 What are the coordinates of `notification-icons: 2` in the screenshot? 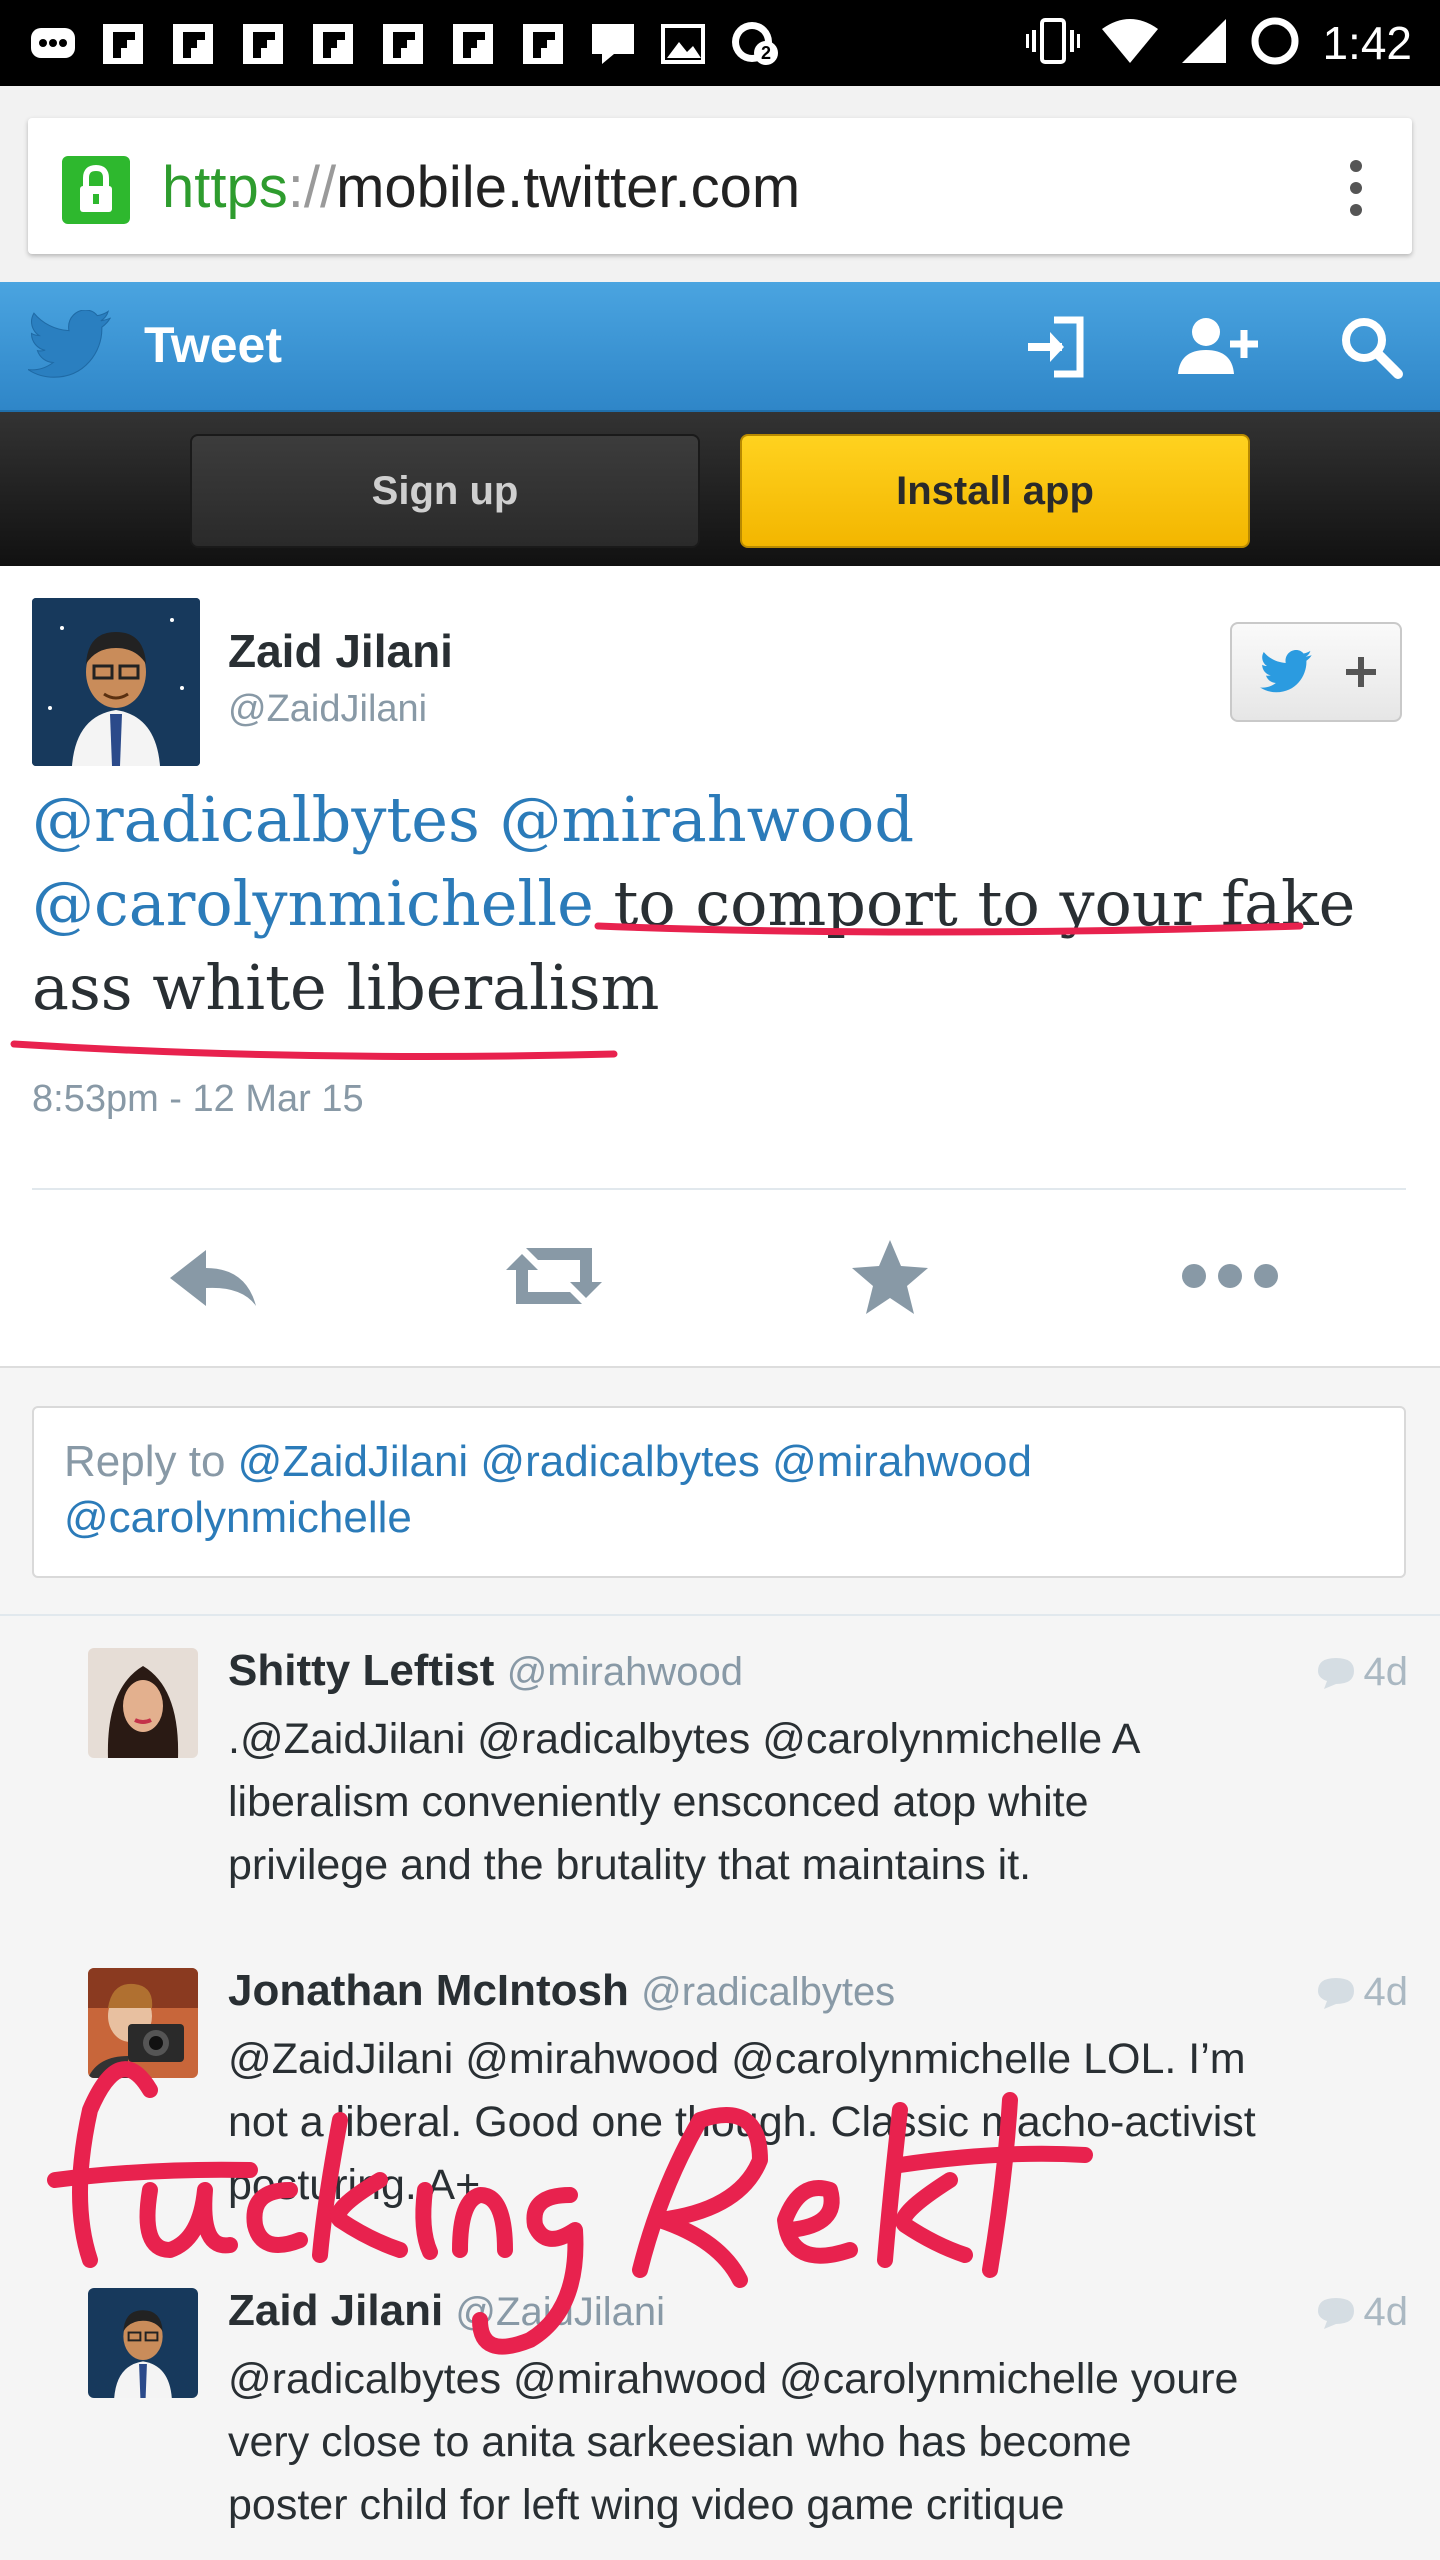 It's located at (403, 44).